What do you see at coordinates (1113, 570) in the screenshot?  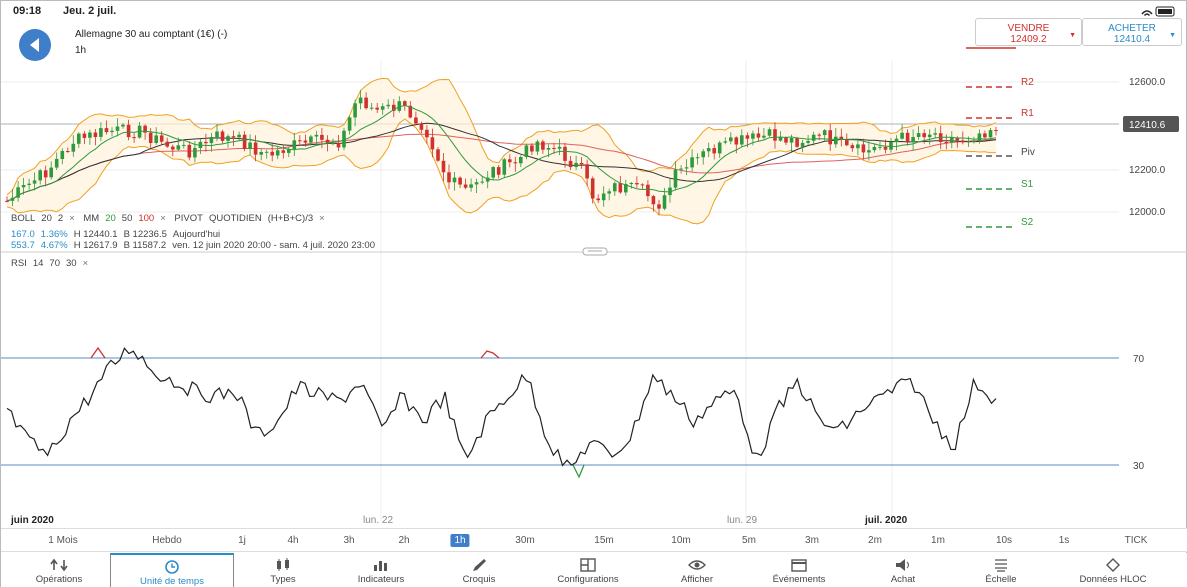 I see `tab-diamond: Données HLOC` at bounding box center [1113, 570].